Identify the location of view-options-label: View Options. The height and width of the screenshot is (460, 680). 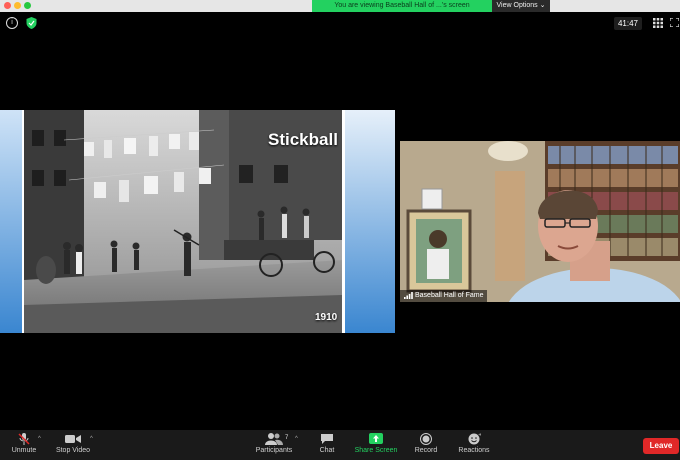
(517, 5).